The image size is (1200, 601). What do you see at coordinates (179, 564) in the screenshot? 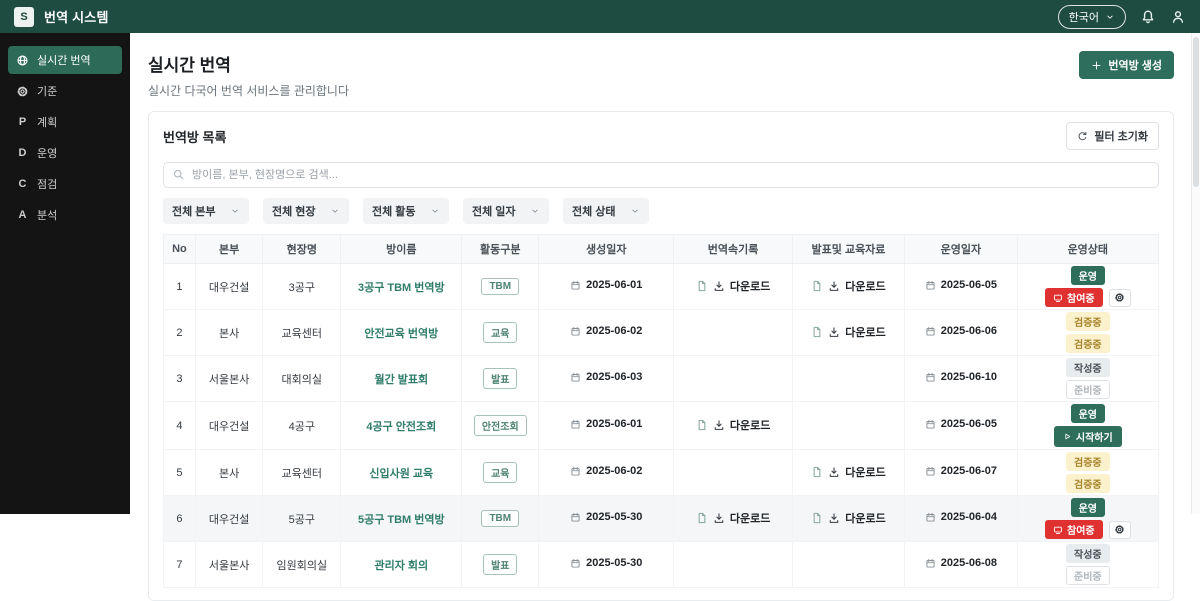
I see `cell-no: 7` at bounding box center [179, 564].